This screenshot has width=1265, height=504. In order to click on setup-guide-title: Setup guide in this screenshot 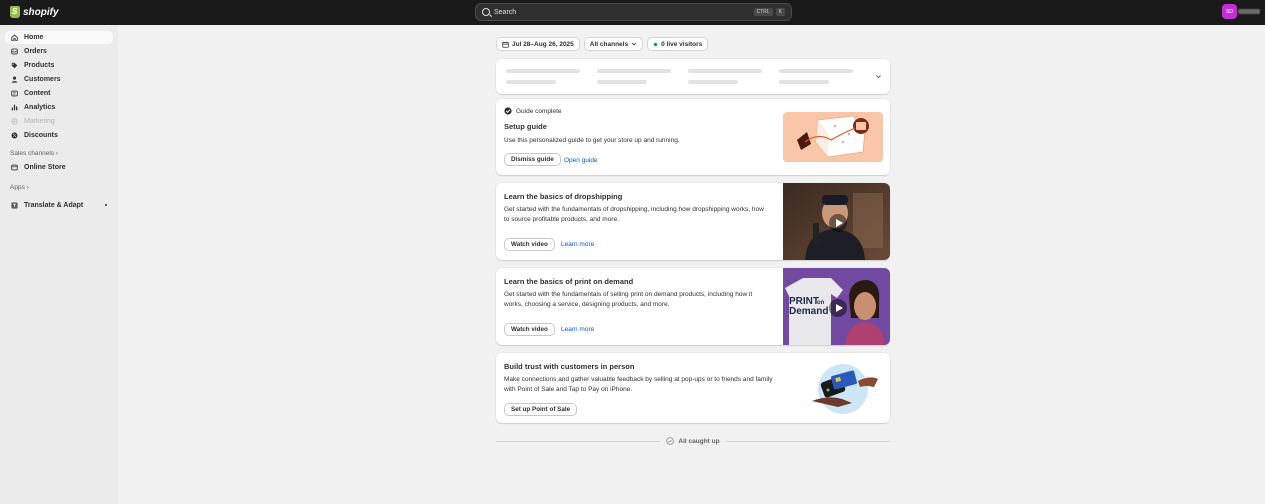, I will do `click(525, 126)`.